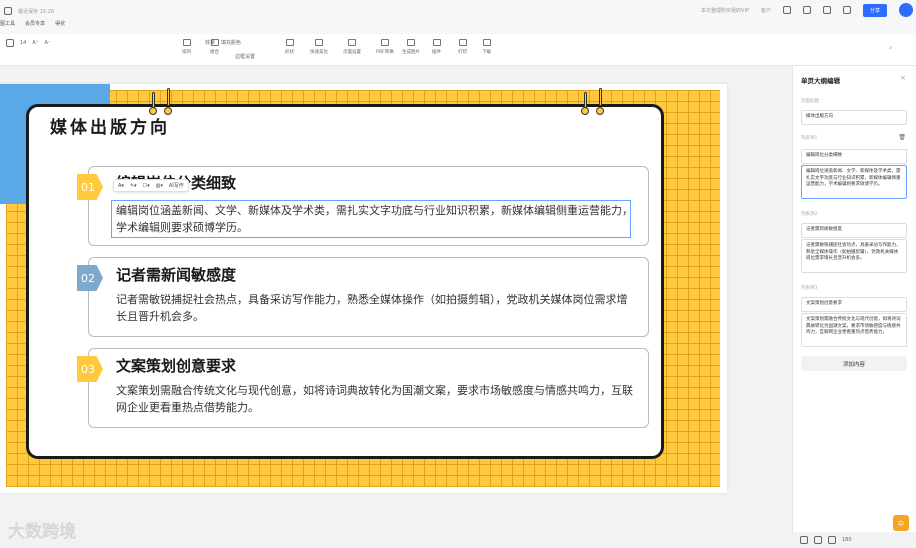 The width and height of the screenshot is (916, 548). I want to click on sync-icon, so click(806, 10).